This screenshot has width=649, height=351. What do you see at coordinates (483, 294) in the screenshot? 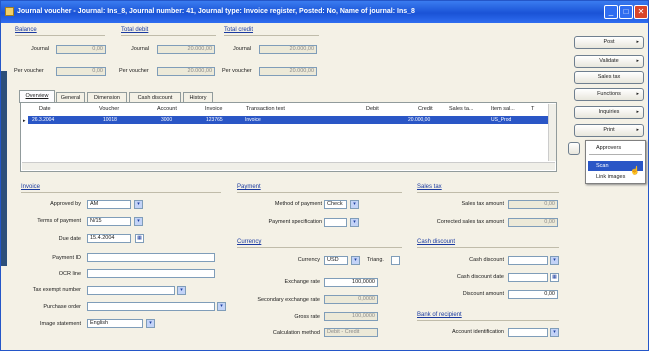
I see `discount-amount-label: Discount amount` at bounding box center [483, 294].